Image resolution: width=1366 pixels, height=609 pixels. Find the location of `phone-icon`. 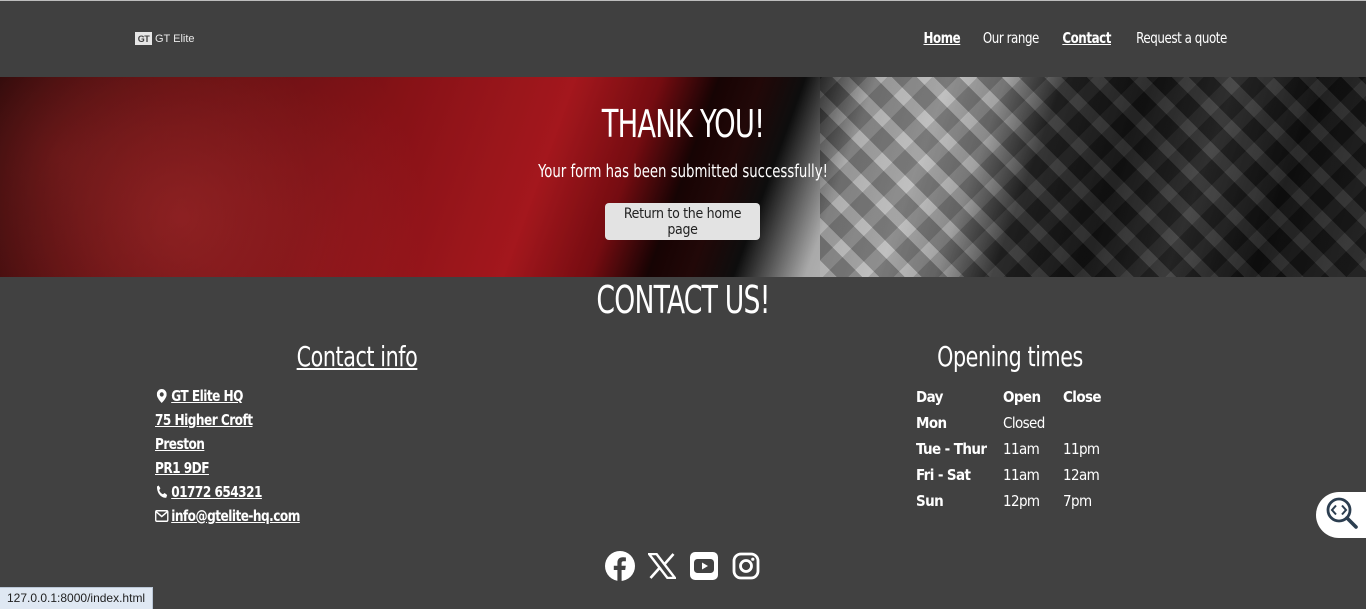

phone-icon is located at coordinates (162, 492).